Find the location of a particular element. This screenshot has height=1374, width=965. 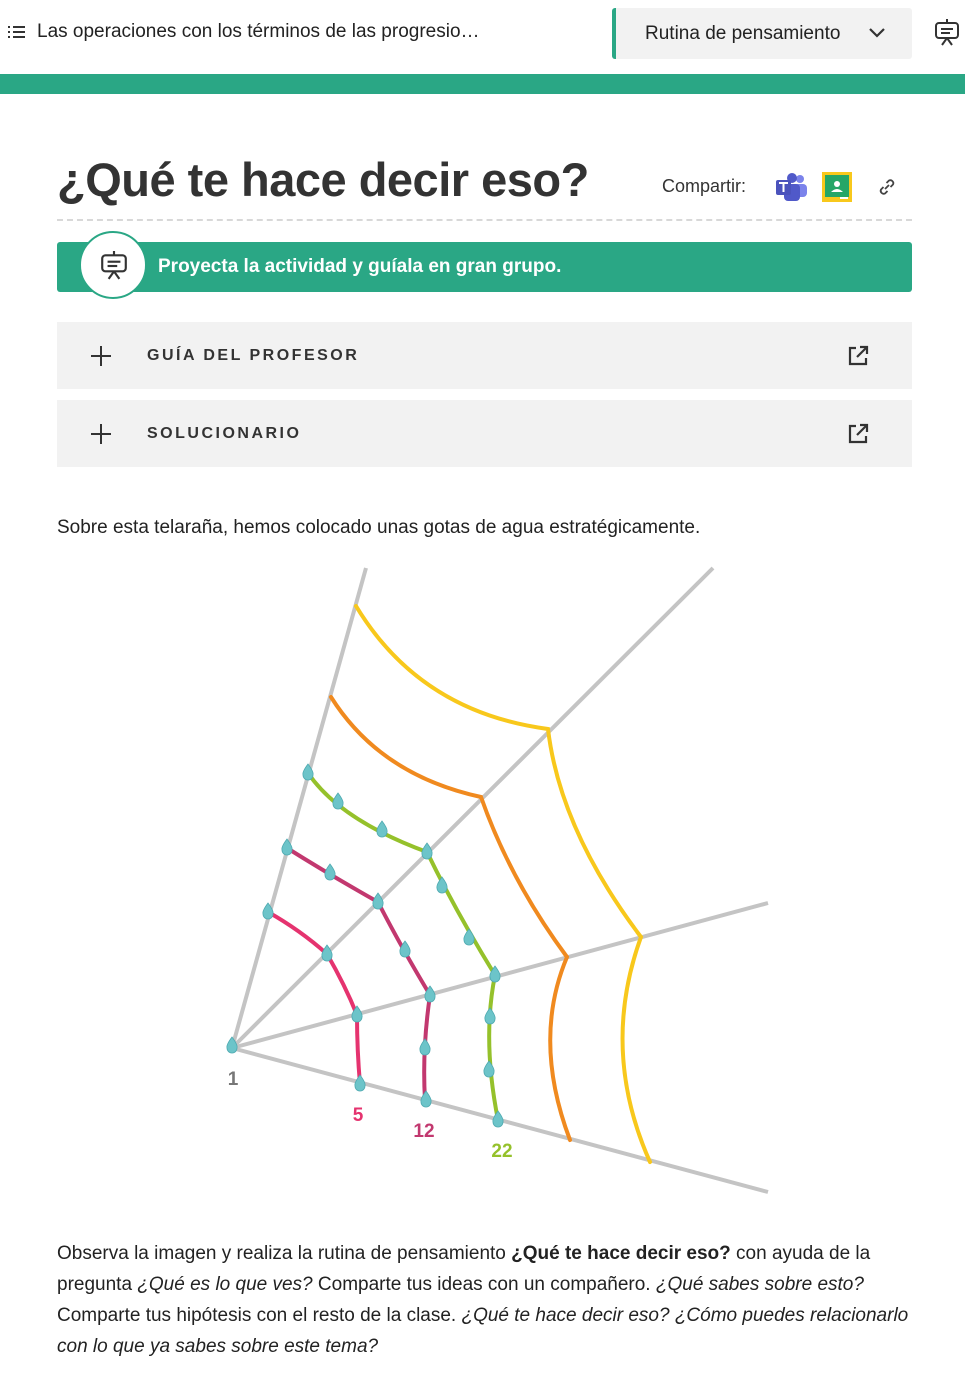

accordion-teacher-guide: GUÍA DEL PROFESOR is located at coordinates (484, 355).